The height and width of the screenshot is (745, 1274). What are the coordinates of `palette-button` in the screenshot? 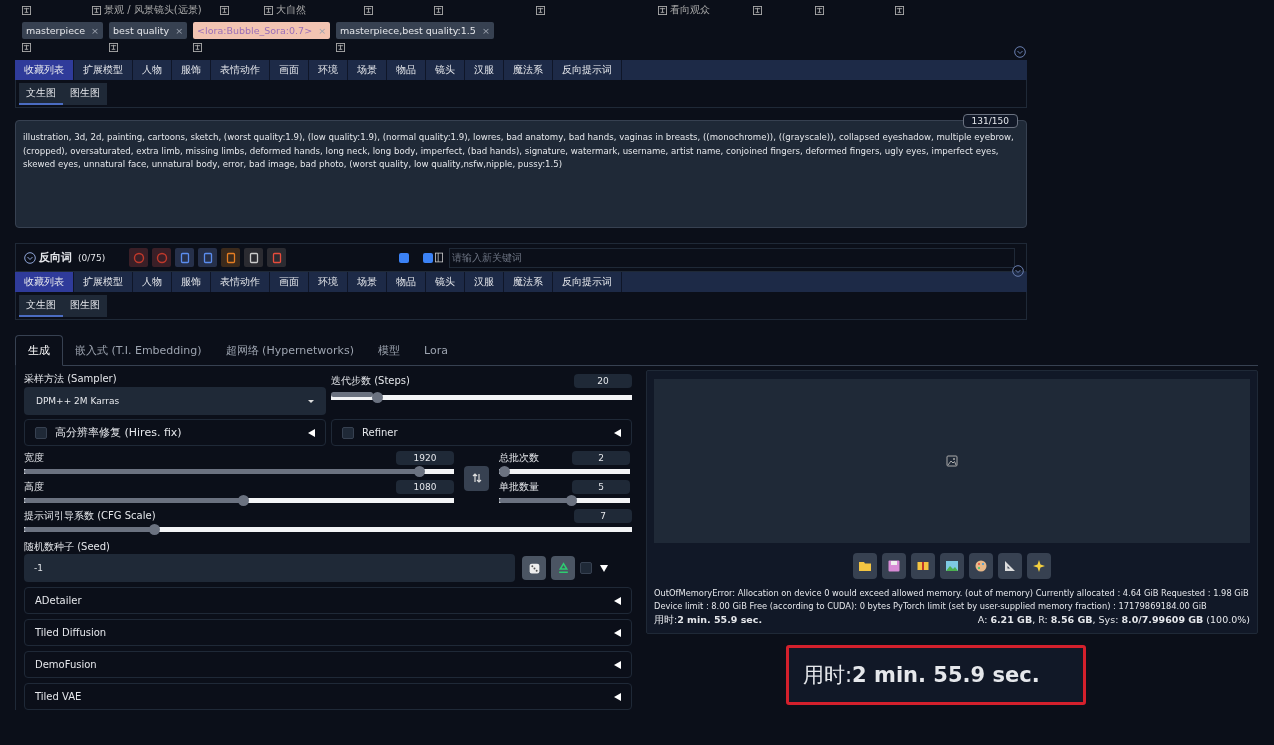 It's located at (981, 566).